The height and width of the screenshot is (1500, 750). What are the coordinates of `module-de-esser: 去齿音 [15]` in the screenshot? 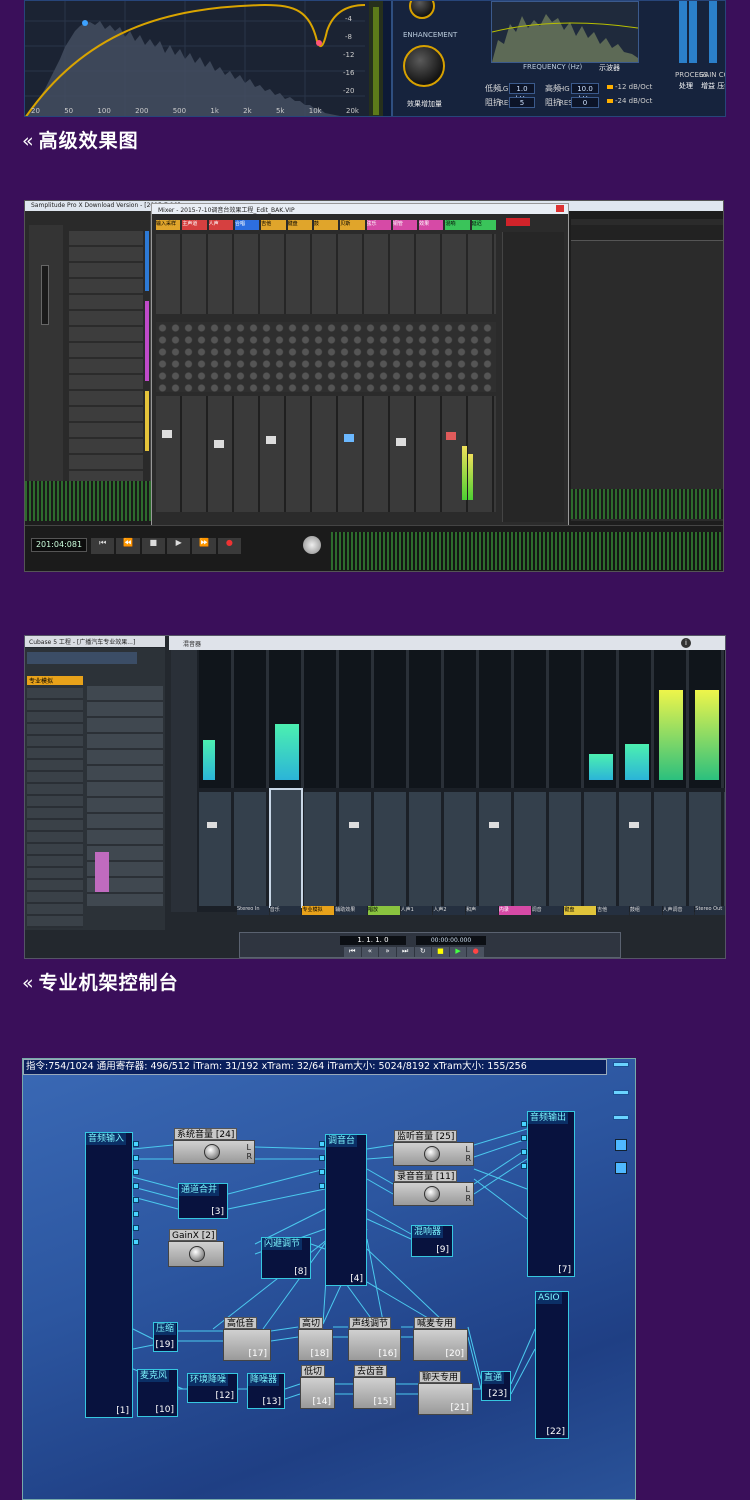 It's located at (374, 1387).